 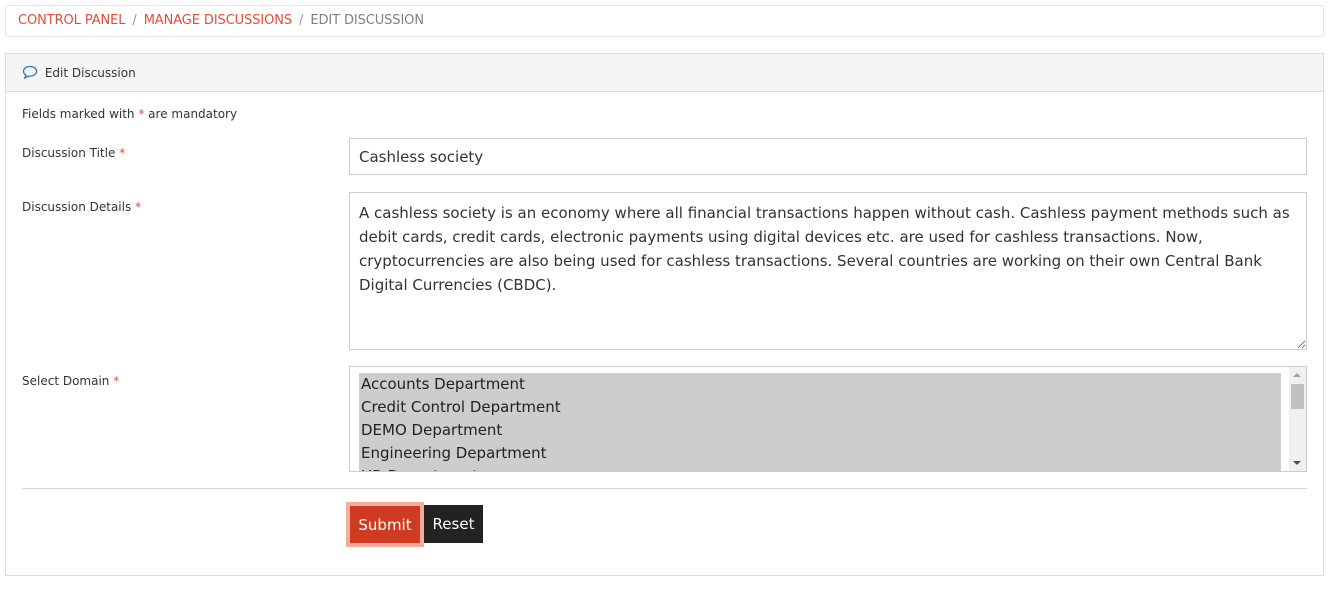 What do you see at coordinates (218, 20) in the screenshot?
I see `breadcrumb-manage-discussions: MANAGE DISCUSSIONS` at bounding box center [218, 20].